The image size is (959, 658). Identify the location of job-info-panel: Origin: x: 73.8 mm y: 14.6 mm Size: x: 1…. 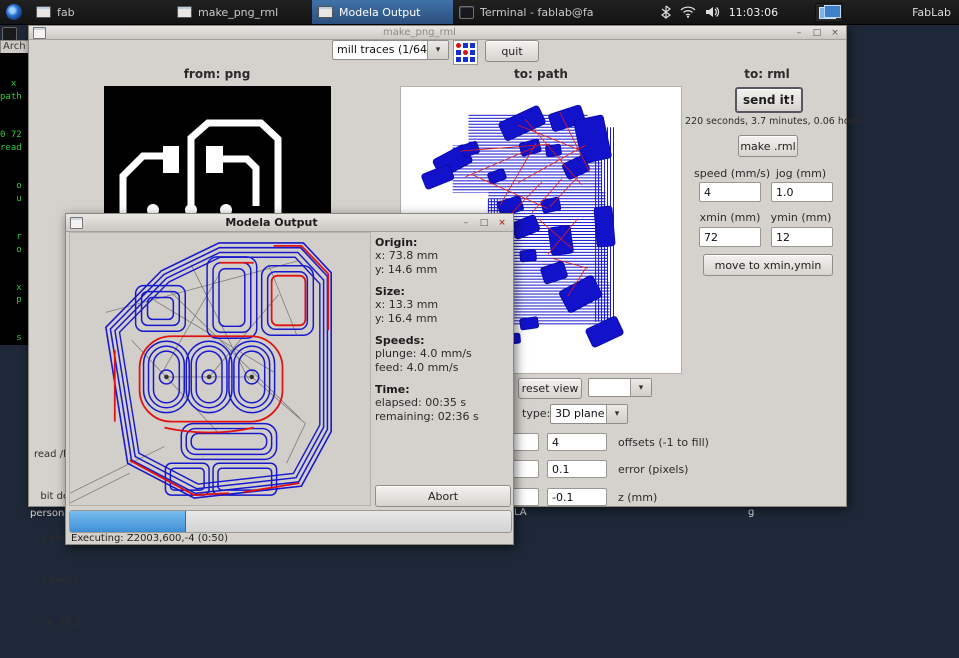
(442, 326).